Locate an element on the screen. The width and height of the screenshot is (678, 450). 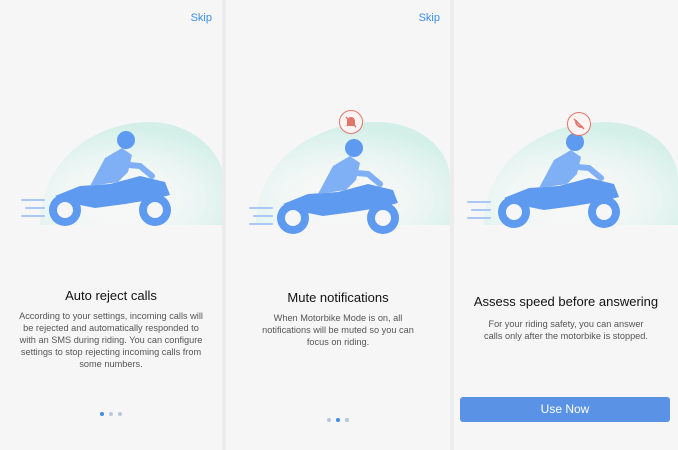
use-now-button: Use Now is located at coordinates (565, 409).